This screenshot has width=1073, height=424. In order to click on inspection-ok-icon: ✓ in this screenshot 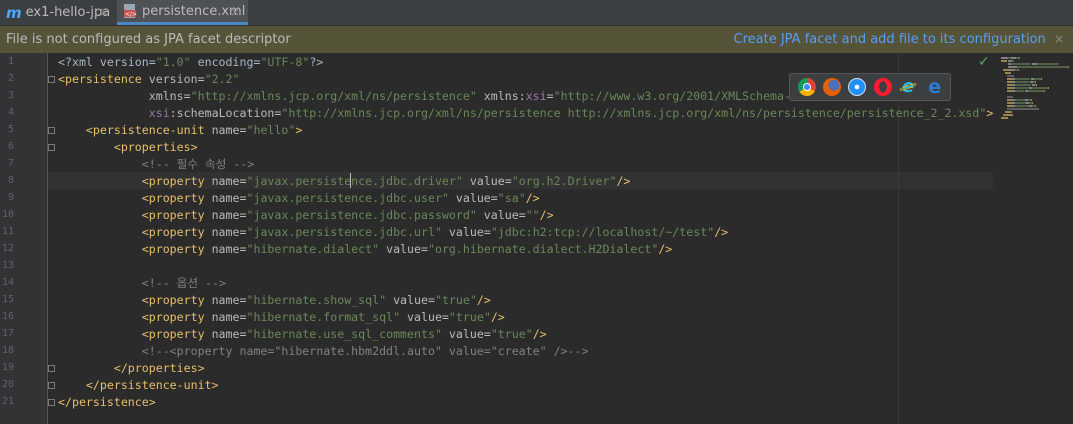, I will do `click(984, 62)`.